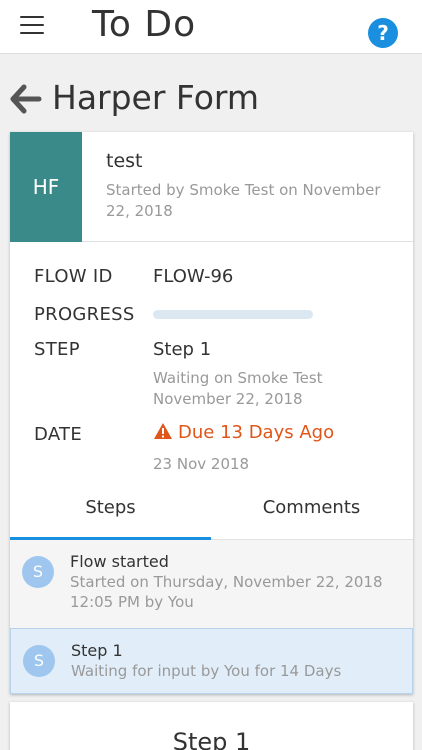  I want to click on step-date-text: November 22, 2018, so click(228, 399).